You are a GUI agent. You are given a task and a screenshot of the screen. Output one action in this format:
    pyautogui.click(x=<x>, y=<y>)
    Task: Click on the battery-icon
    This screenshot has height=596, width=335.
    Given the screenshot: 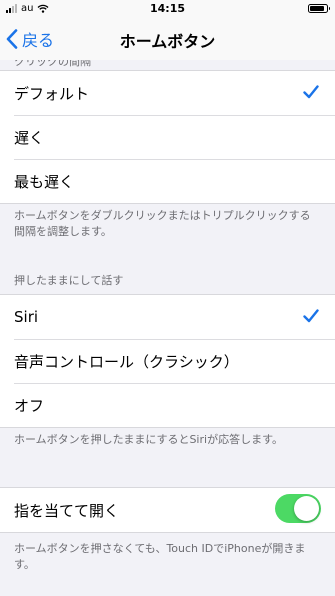 What is the action you would take?
    pyautogui.click(x=319, y=8)
    